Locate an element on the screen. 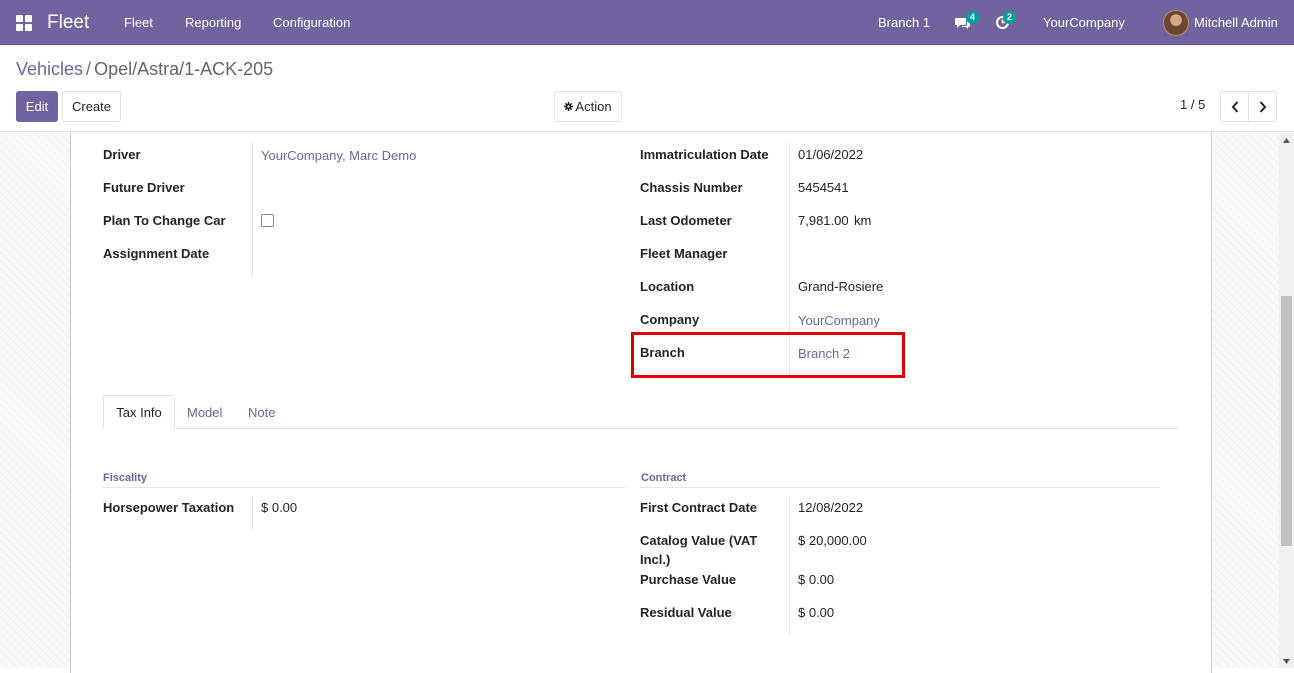  purchase-value-label: Purchase Value is located at coordinates (688, 579).